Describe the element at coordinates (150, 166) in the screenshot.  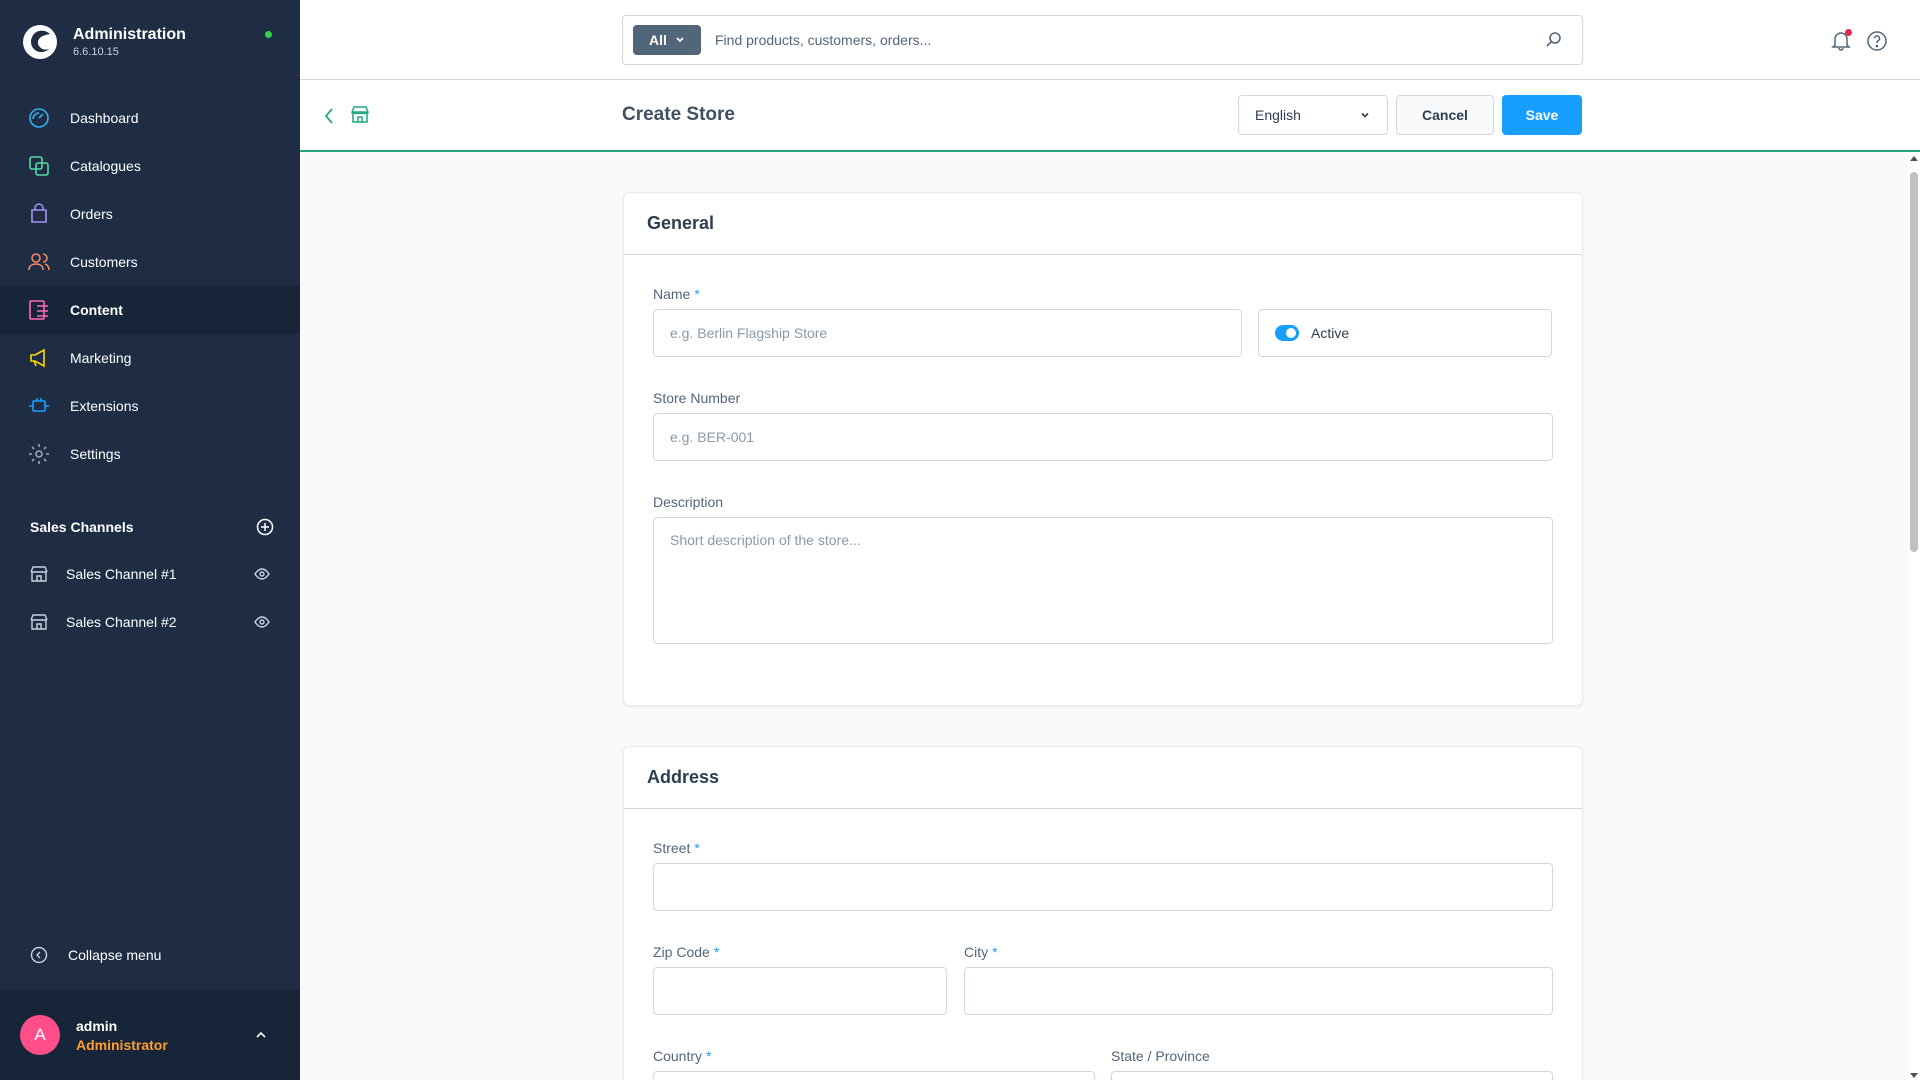
I see `nav-item-catalogues: Catalogues` at that location.